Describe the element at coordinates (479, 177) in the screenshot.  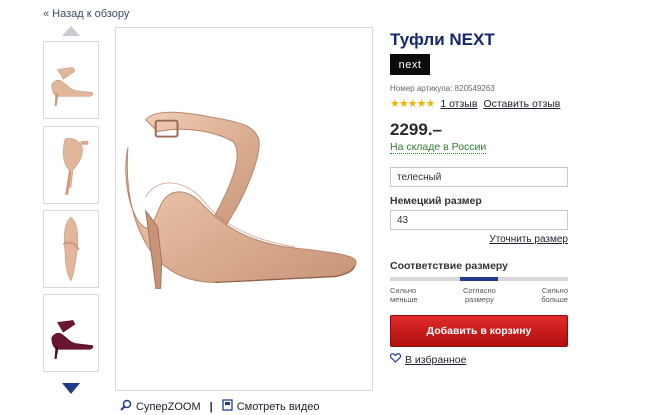
I see `color-select` at that location.